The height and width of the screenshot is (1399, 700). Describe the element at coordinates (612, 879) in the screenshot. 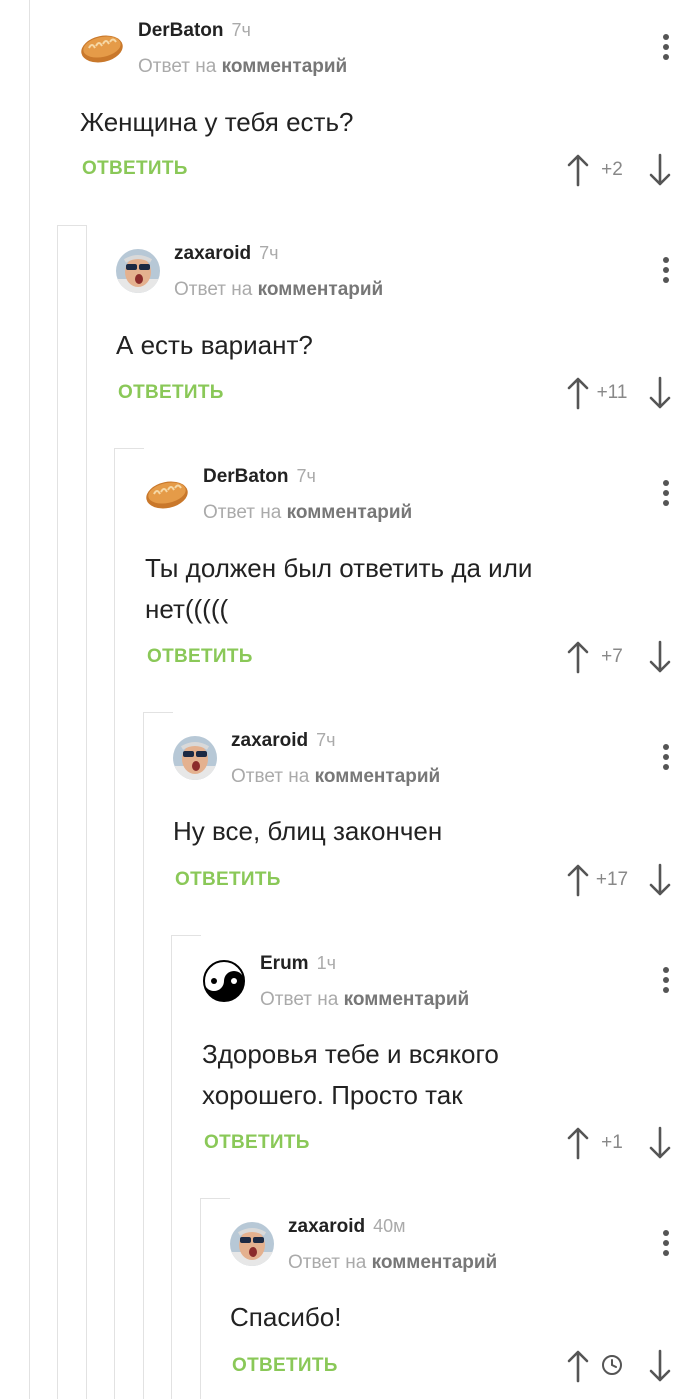

I see `rating-value: +17` at that location.